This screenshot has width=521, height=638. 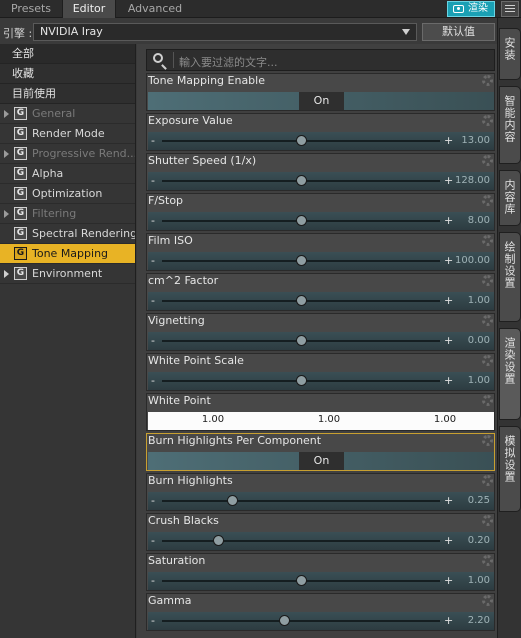 I want to click on category-item: 全部, so click(x=67, y=54).